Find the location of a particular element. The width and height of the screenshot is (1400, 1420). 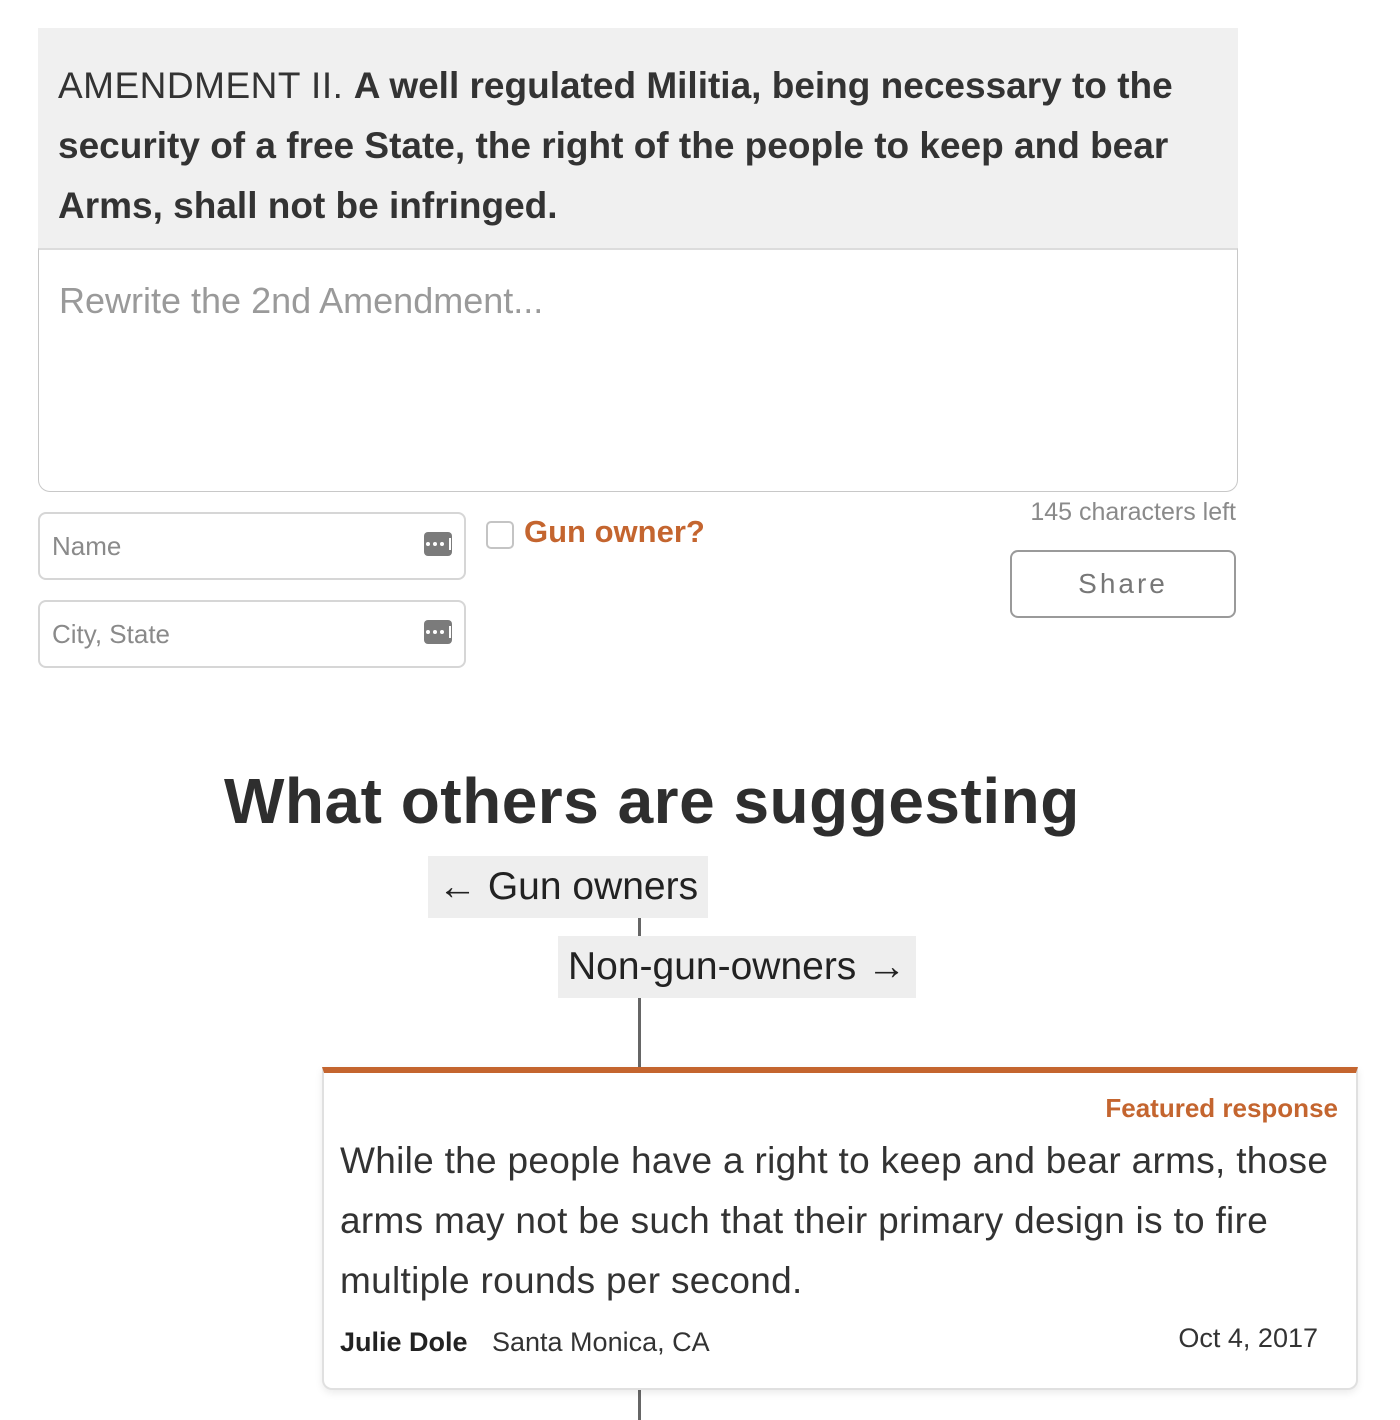

amendment-lead: AMENDMENT II. is located at coordinates (201, 85).